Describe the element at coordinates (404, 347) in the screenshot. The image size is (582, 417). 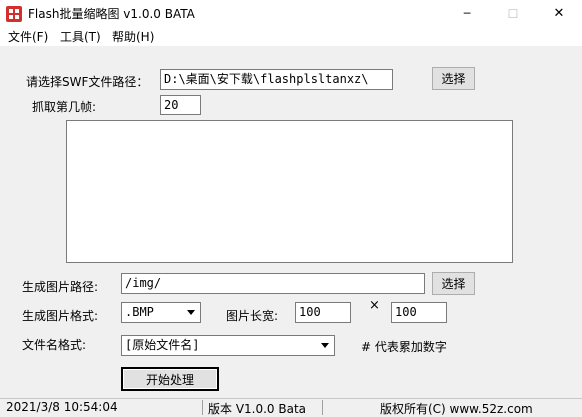
I see `filename-hint: # 代表累加数字` at that location.